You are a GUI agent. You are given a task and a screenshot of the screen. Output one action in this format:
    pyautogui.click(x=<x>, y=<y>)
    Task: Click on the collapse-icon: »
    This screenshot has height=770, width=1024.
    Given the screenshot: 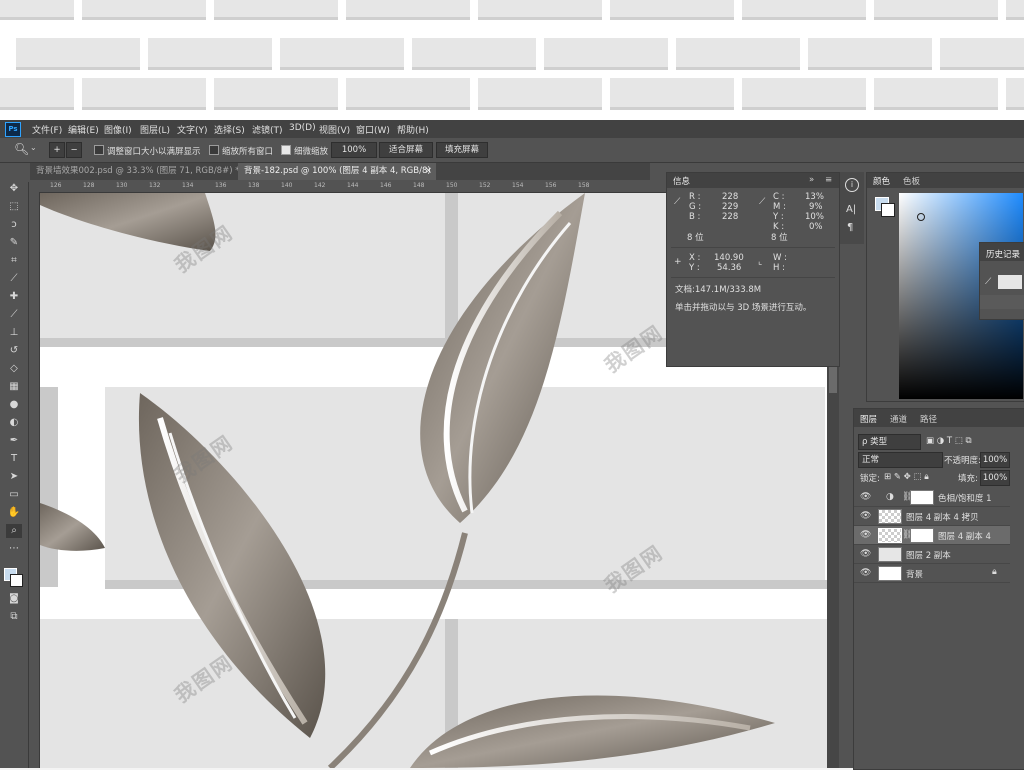 What is the action you would take?
    pyautogui.click(x=811, y=180)
    